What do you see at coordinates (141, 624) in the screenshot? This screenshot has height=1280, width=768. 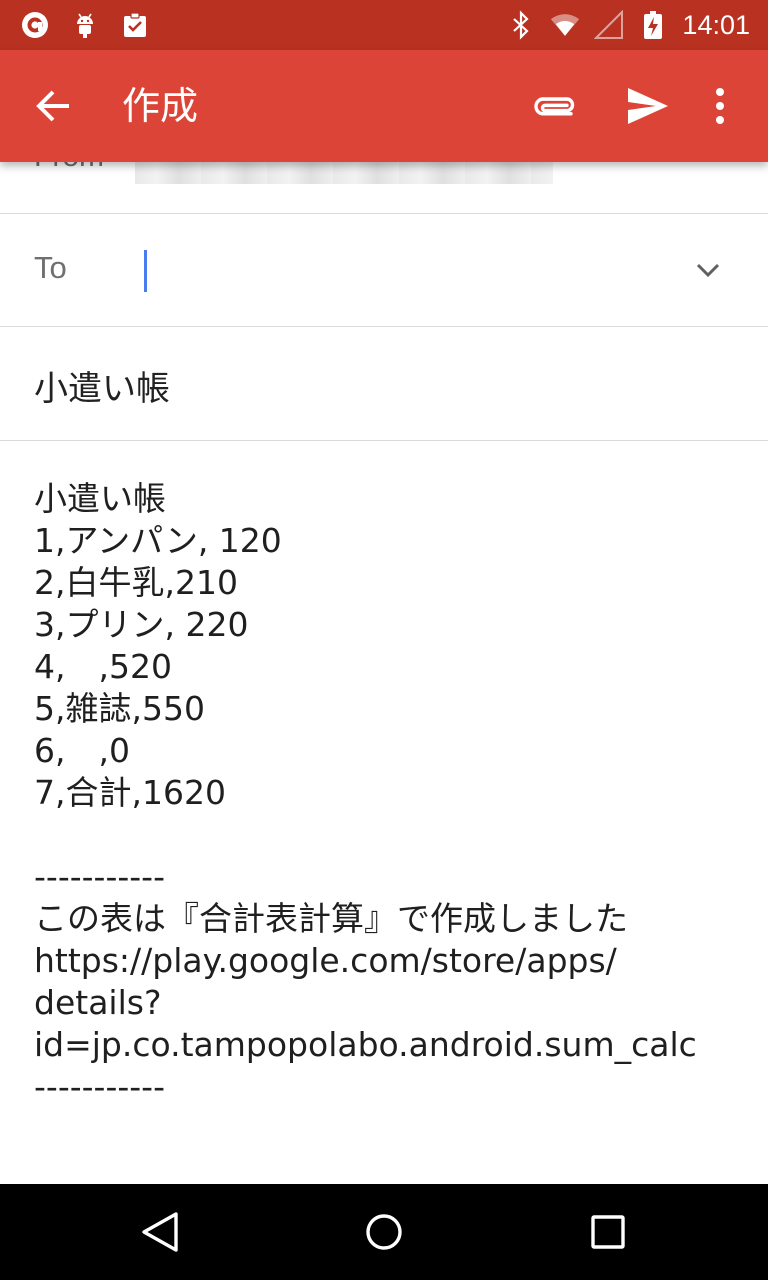 I see `body-line: 3,プリン, 220` at bounding box center [141, 624].